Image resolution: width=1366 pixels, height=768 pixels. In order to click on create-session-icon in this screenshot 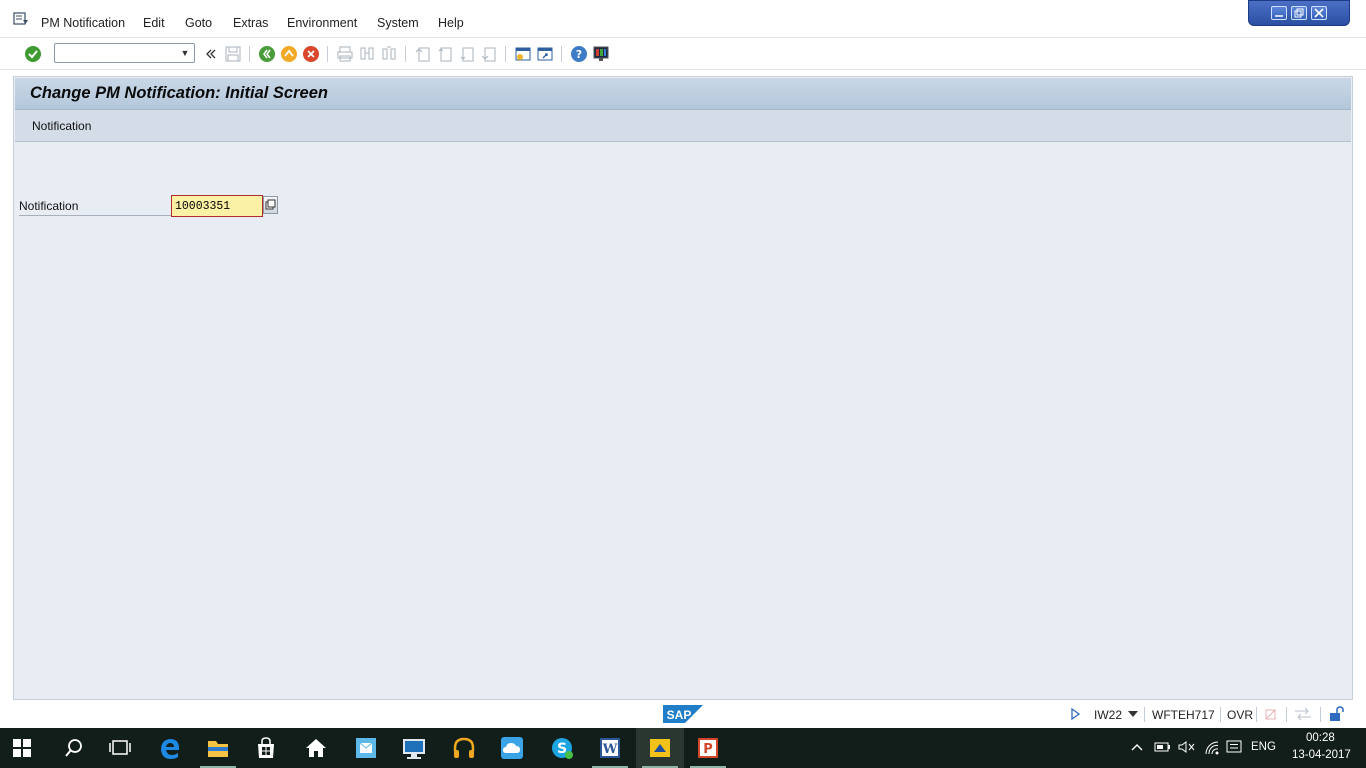, I will do `click(523, 54)`.